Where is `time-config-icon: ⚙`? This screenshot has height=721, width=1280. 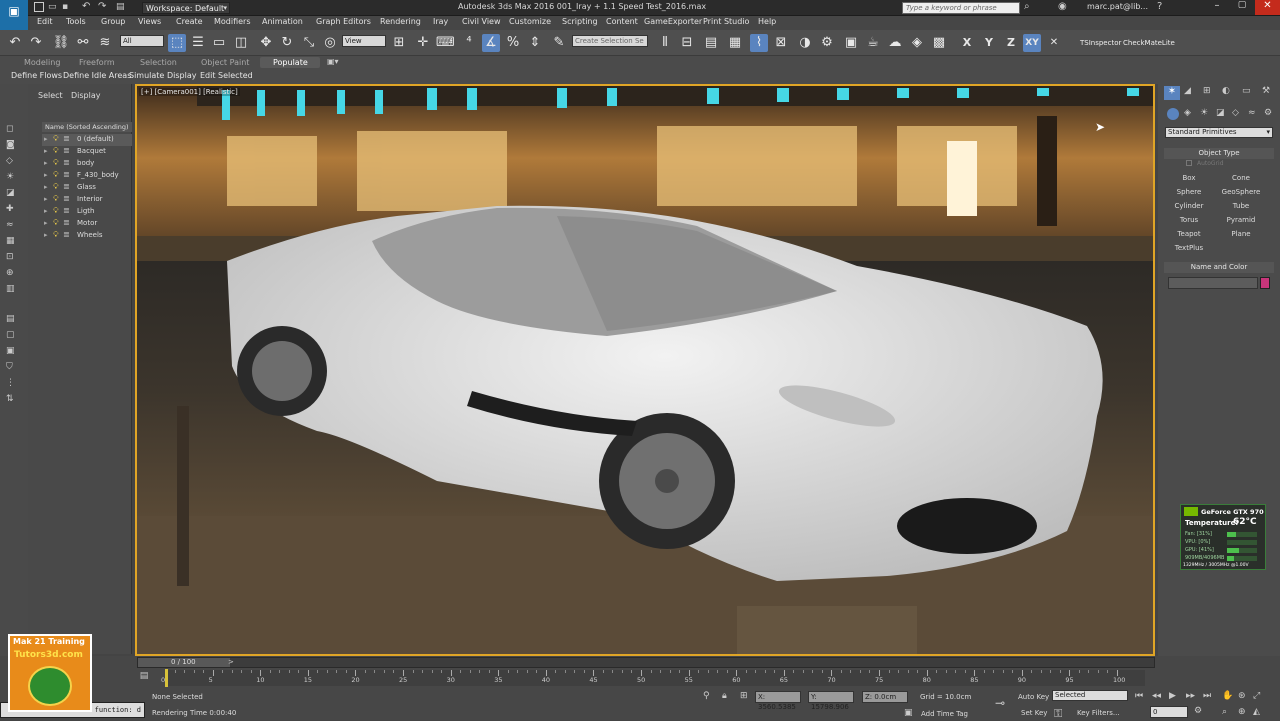
time-config-icon: ⚙ is located at coordinates (1198, 711).